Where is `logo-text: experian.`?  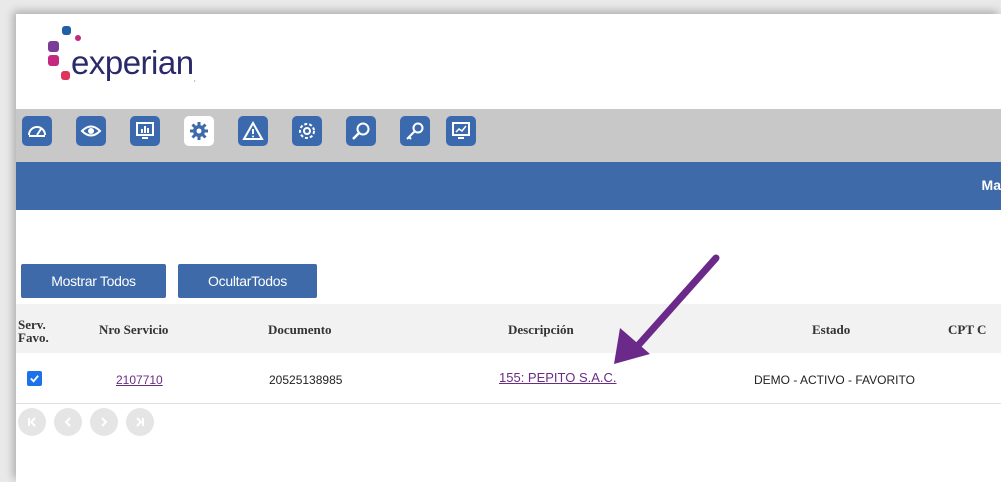 logo-text: experian. is located at coordinates (133, 64).